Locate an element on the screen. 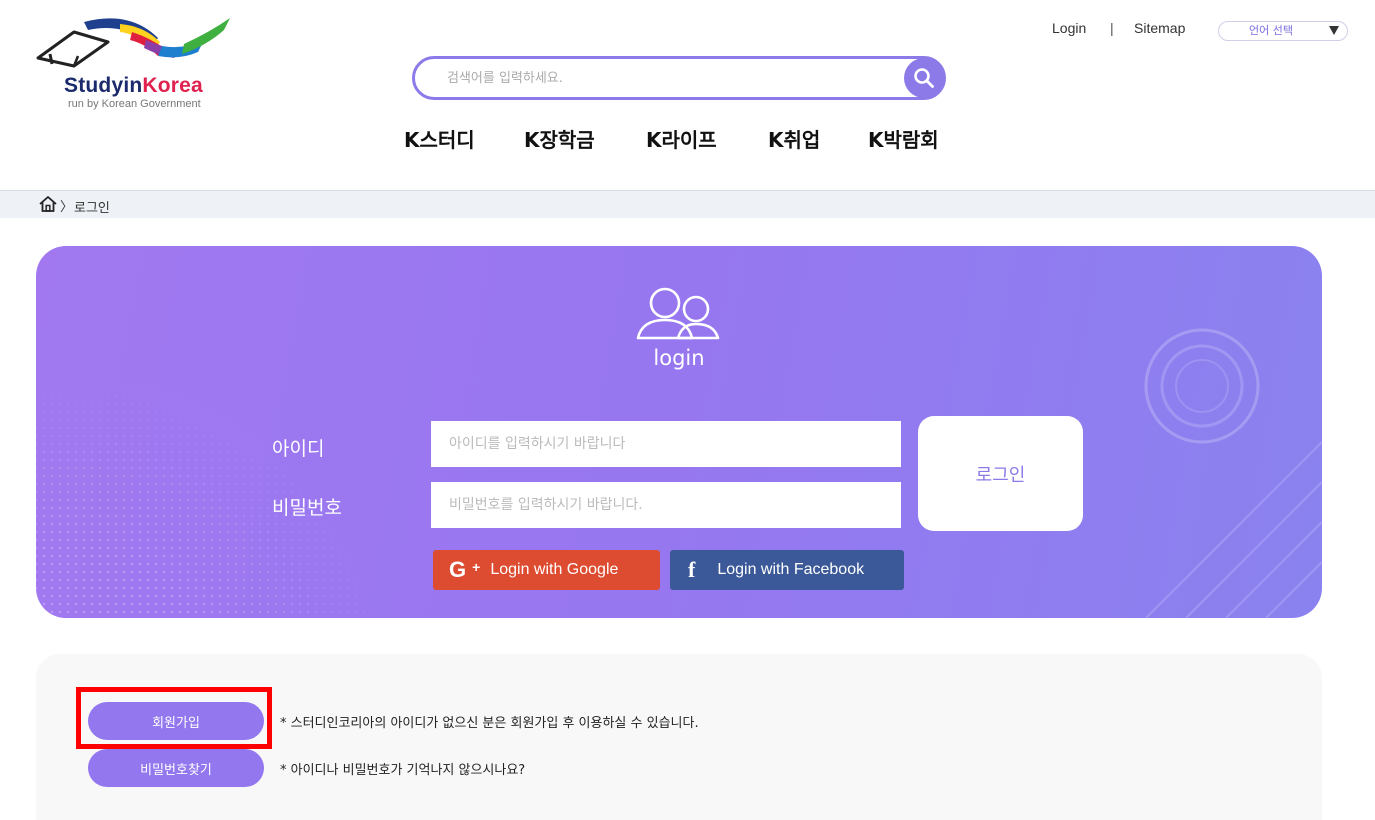  logo-wordmark: StudyinKorea is located at coordinates (133, 85).